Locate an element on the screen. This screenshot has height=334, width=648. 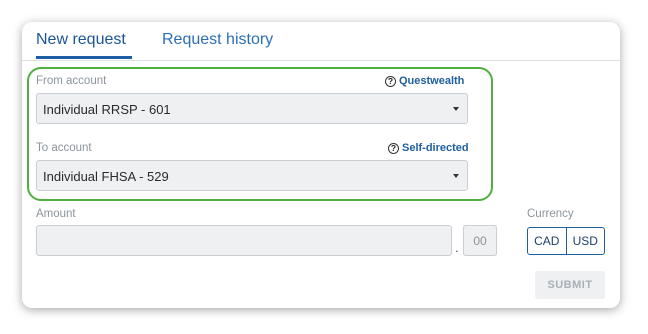
currency-cad-button: CAD is located at coordinates (547, 241).